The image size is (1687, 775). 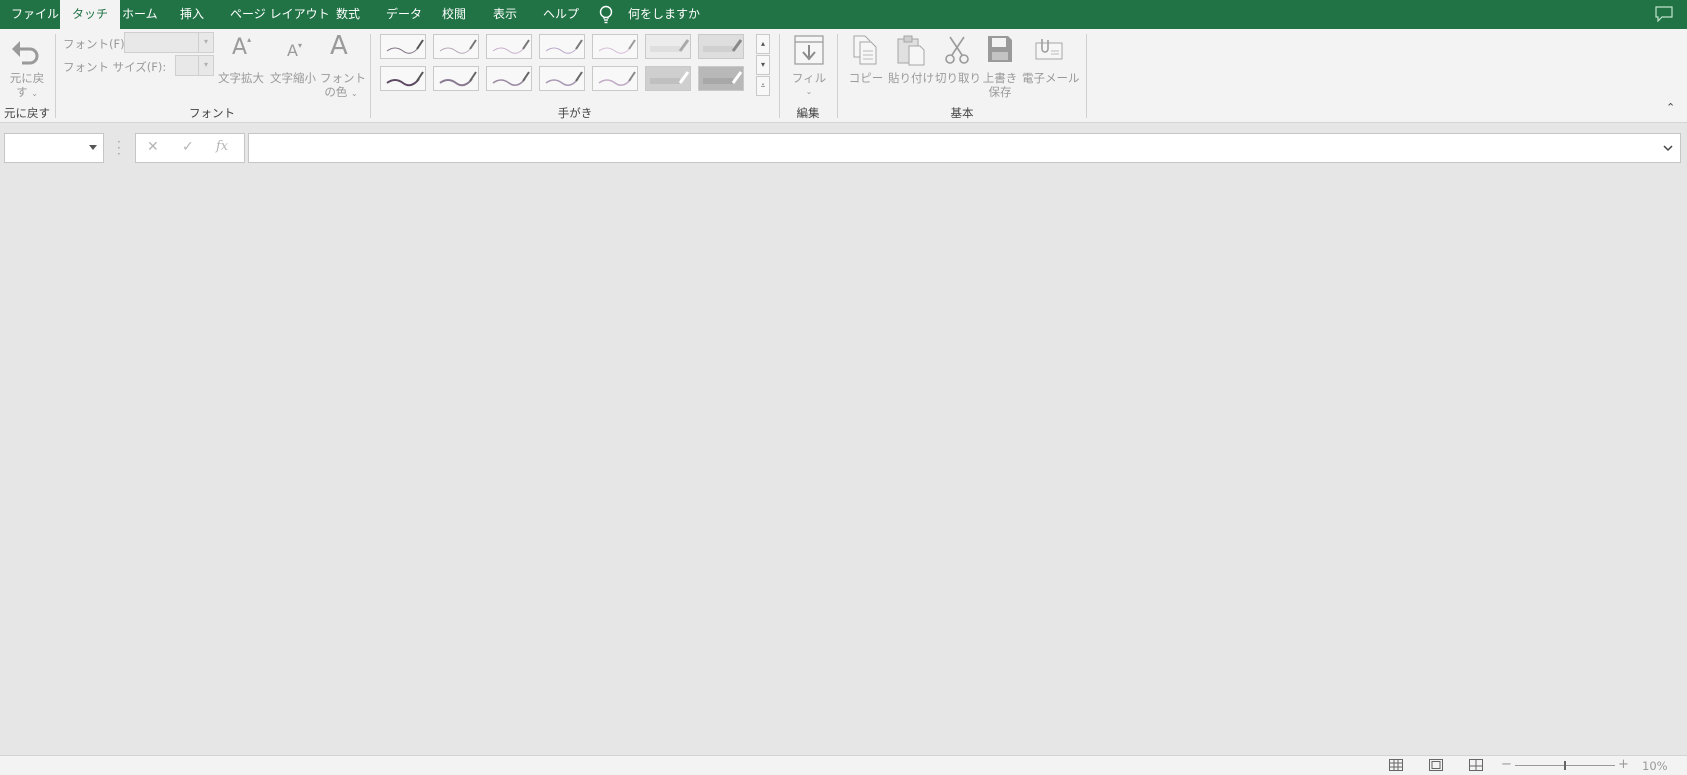 What do you see at coordinates (808, 113) in the screenshot?
I see `group-label-edit: 編集` at bounding box center [808, 113].